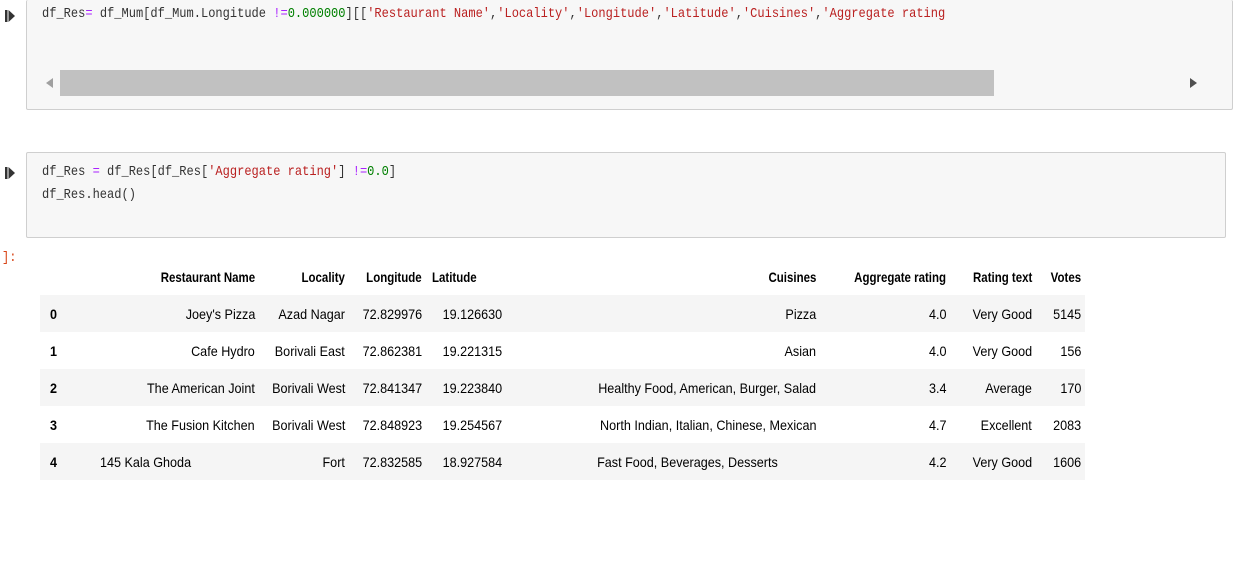 This screenshot has width=1233, height=569. Describe the element at coordinates (779, 14) in the screenshot. I see `code-token: 'Cuisines'` at that location.